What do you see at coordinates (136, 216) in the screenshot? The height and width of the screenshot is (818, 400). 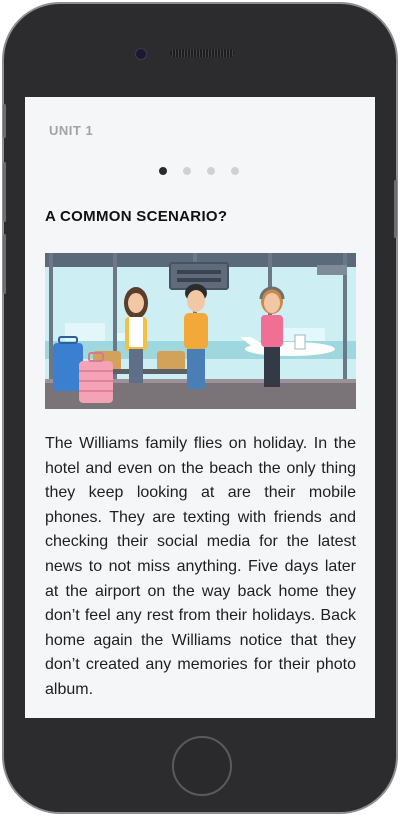 I see `page-title: A COMMON SCENARIO?` at bounding box center [136, 216].